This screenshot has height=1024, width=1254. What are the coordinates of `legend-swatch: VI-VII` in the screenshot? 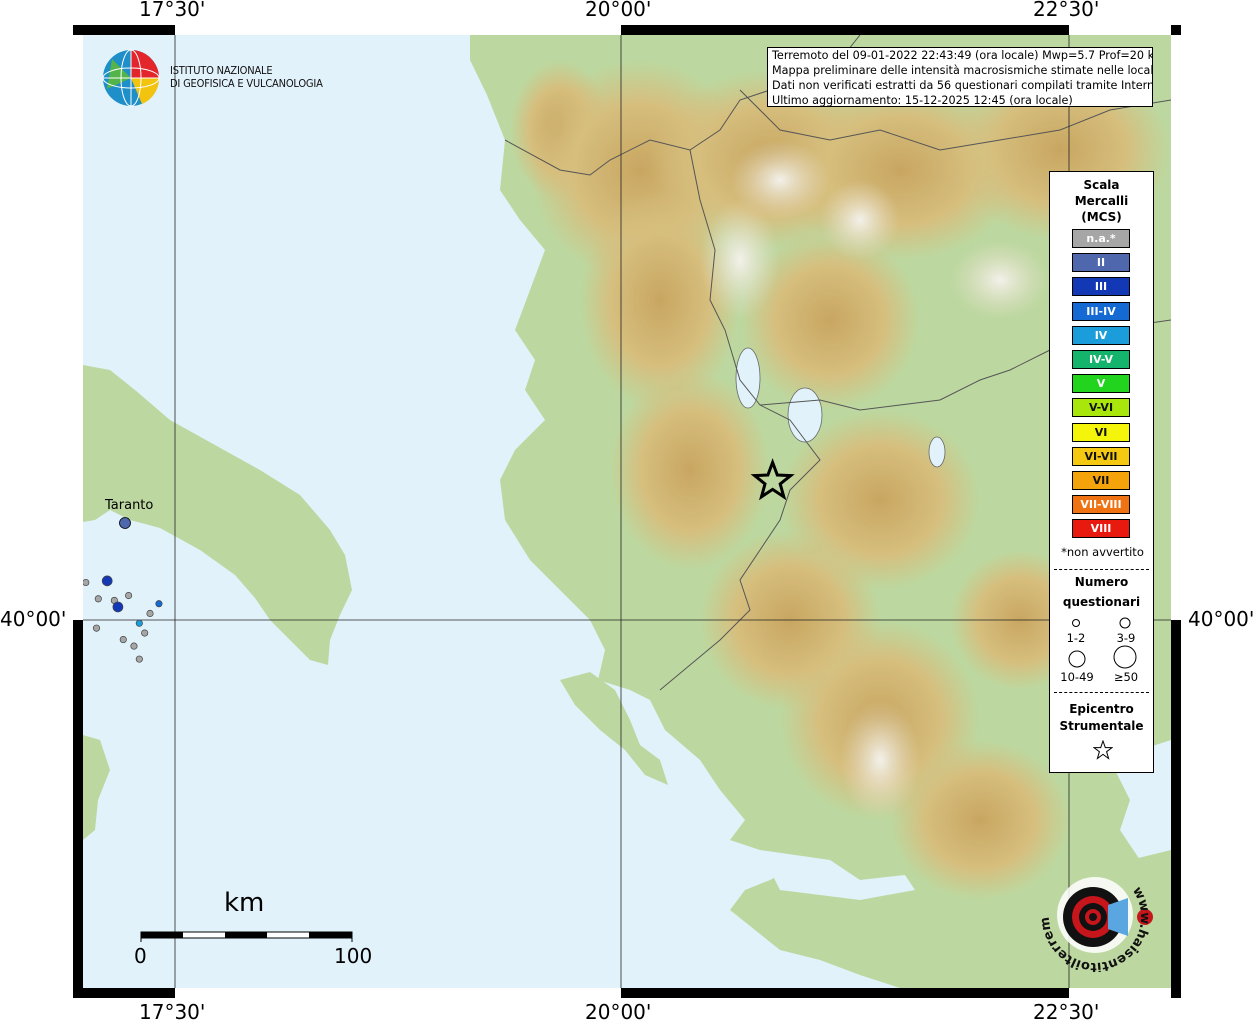 It's located at (1101, 456).